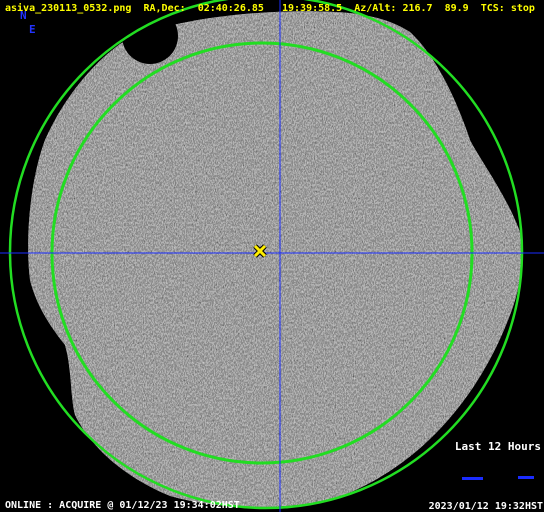 This screenshot has width=544, height=512. Describe the element at coordinates (122, 505) in the screenshot. I see `acquire-status: ONLINE : ACQUIRE @ 01/12/23 19:34:02HST` at that location.